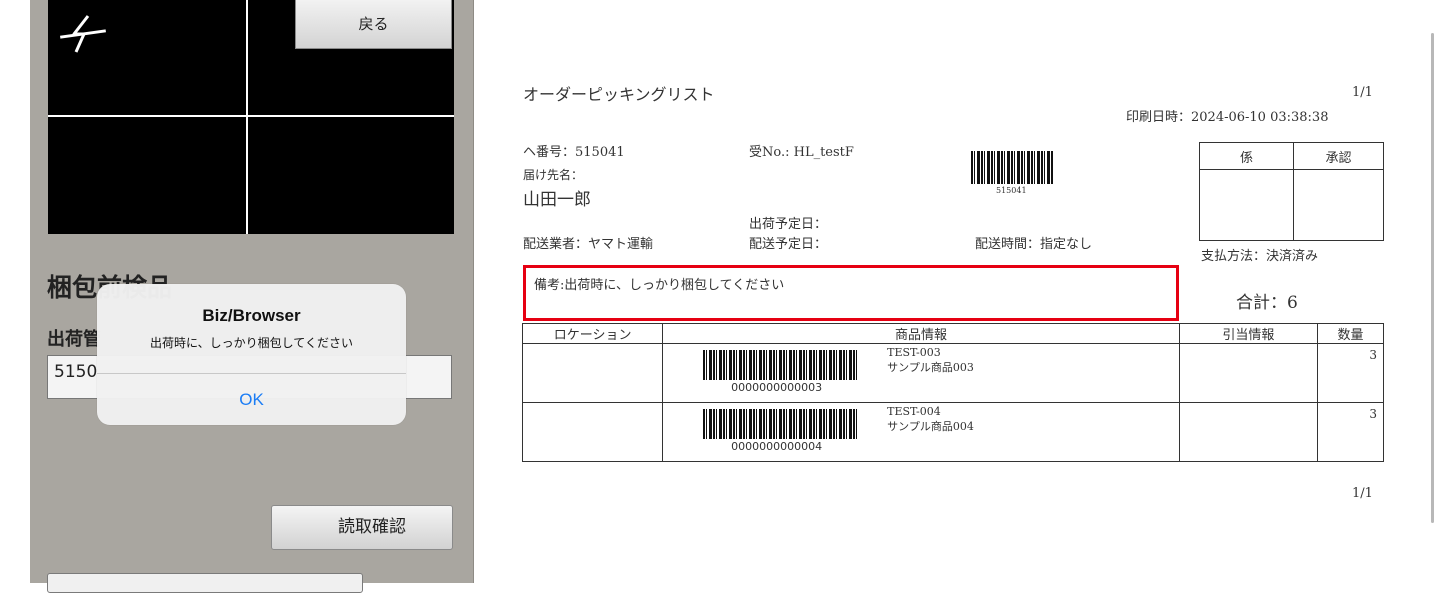  What do you see at coordinates (930, 367) in the screenshot?
I see `product-name: サンプル商品003` at bounding box center [930, 367].